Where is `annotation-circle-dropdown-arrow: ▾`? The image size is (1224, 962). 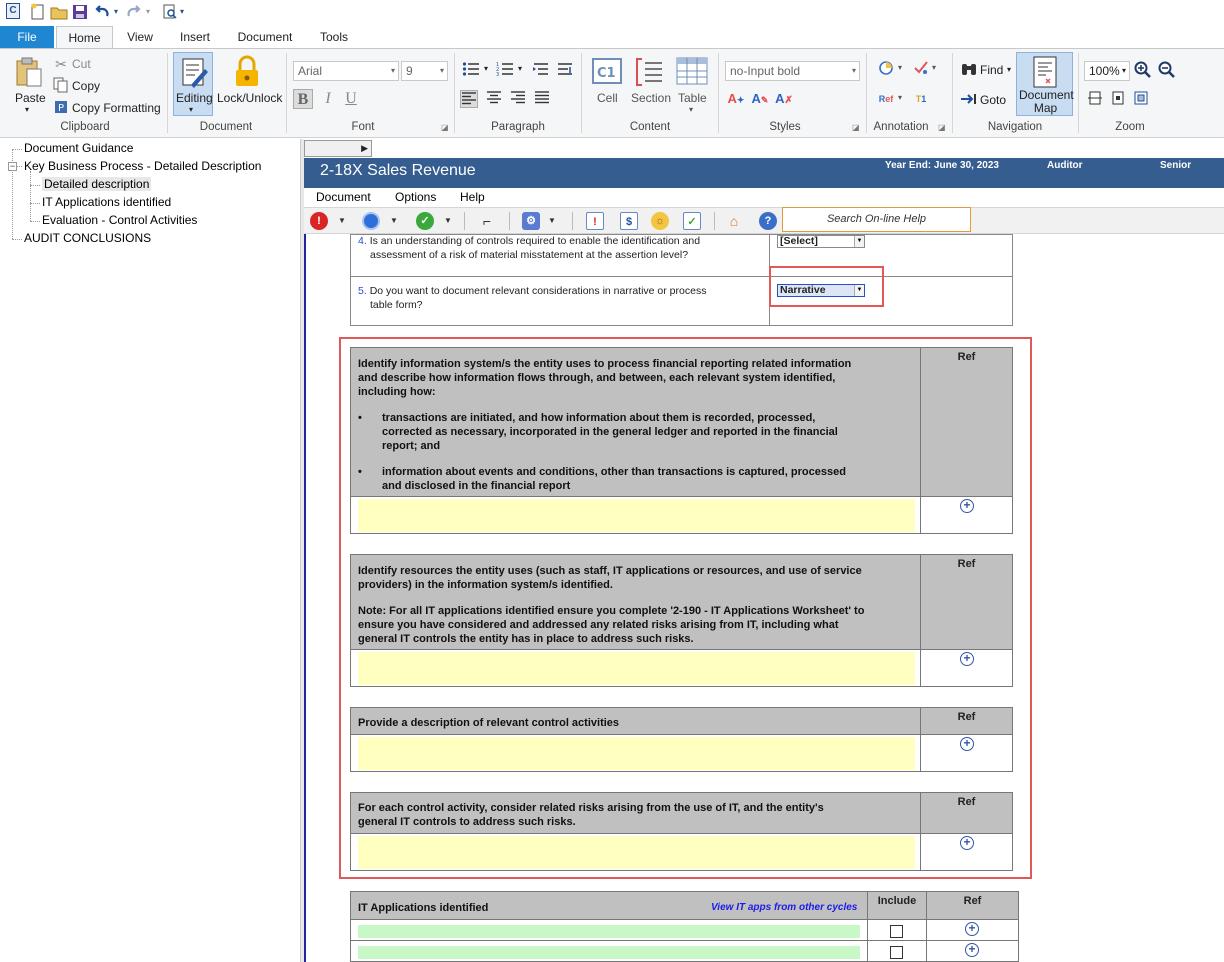
annotation-circle-dropdown-arrow: ▾ is located at coordinates (900, 67).